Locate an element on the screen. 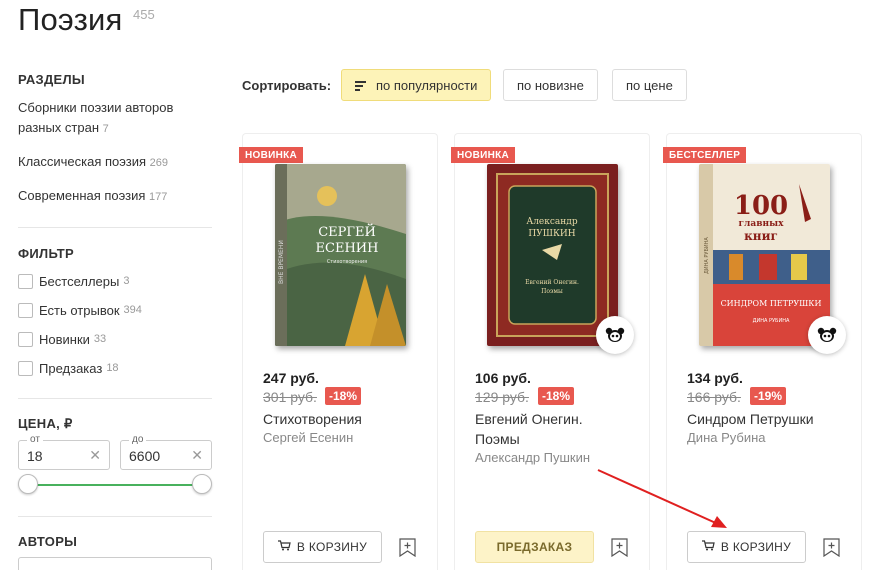 This screenshot has height=570, width=871. book-title-link: Синдром Петрушки is located at coordinates (769, 419).